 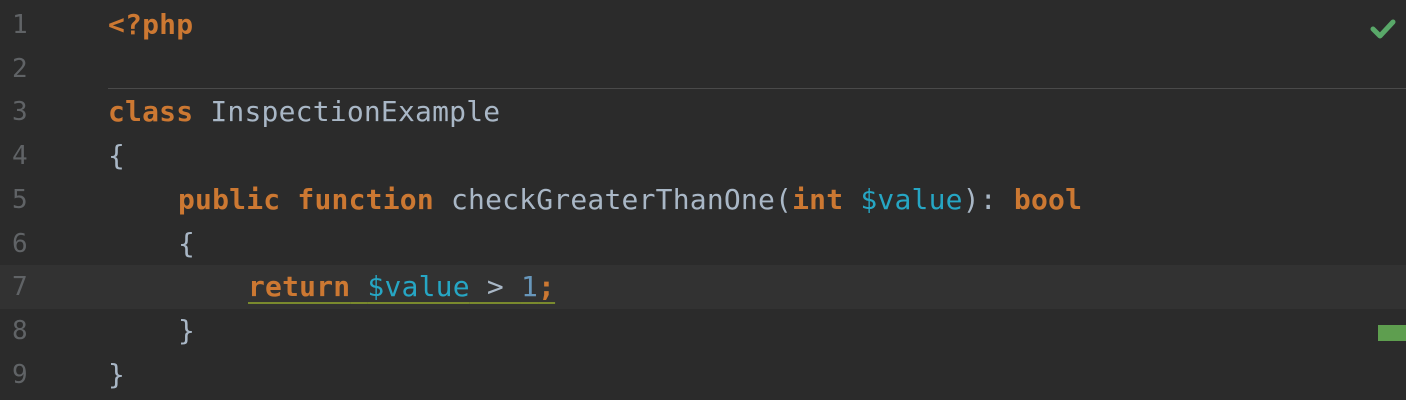 What do you see at coordinates (495, 286) in the screenshot?
I see `operator-greater-than: >` at bounding box center [495, 286].